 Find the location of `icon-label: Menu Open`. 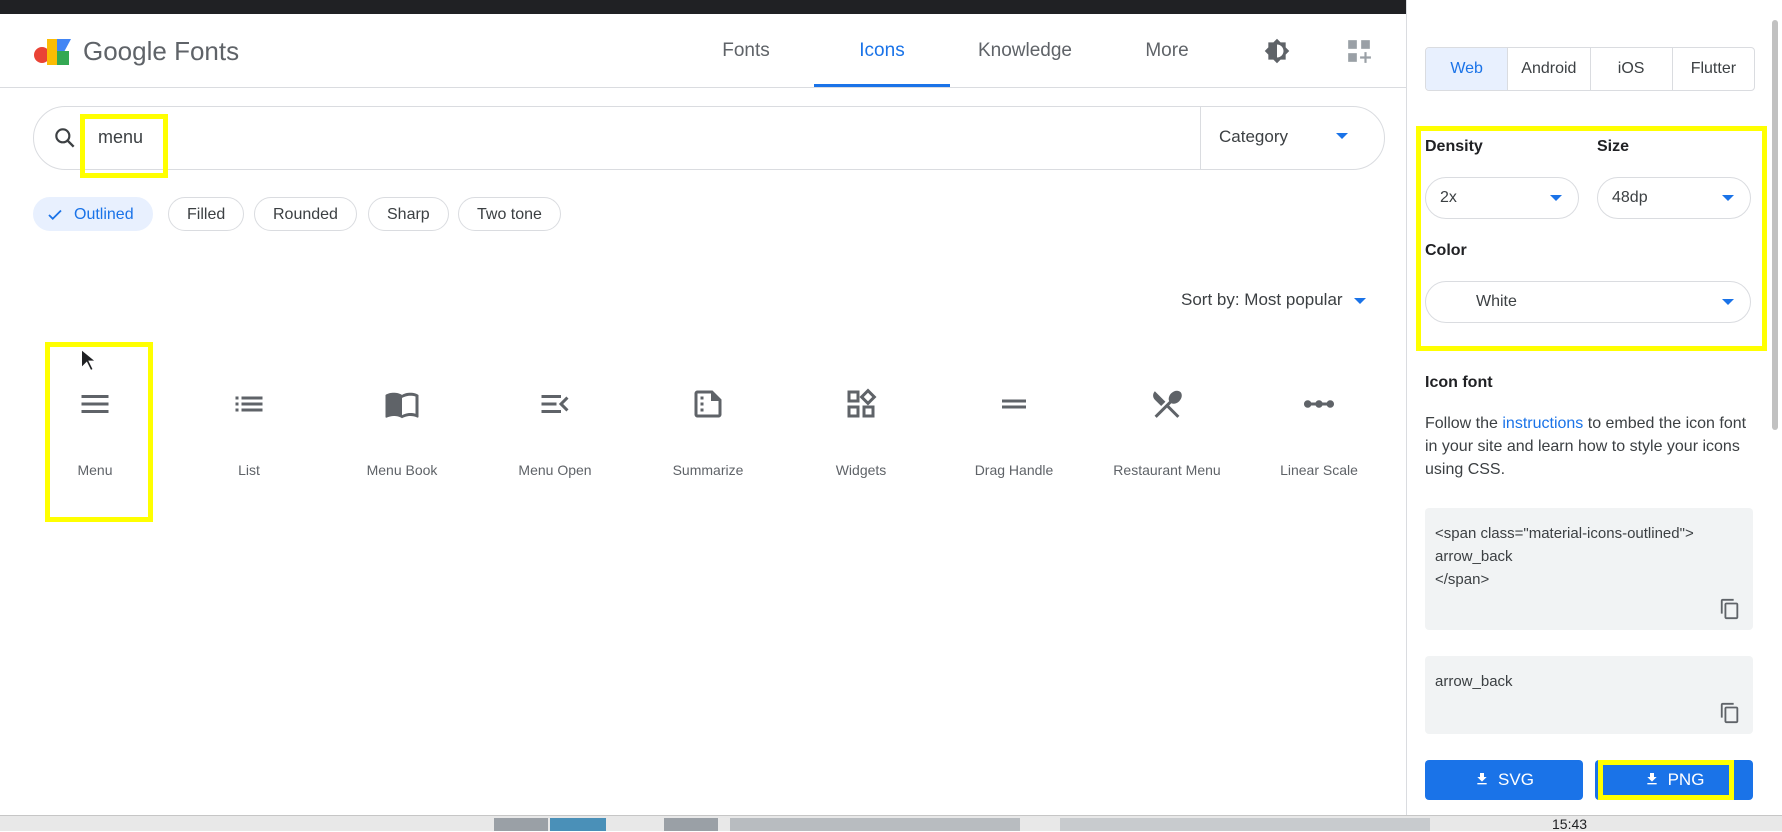

icon-label: Menu Open is located at coordinates (555, 470).